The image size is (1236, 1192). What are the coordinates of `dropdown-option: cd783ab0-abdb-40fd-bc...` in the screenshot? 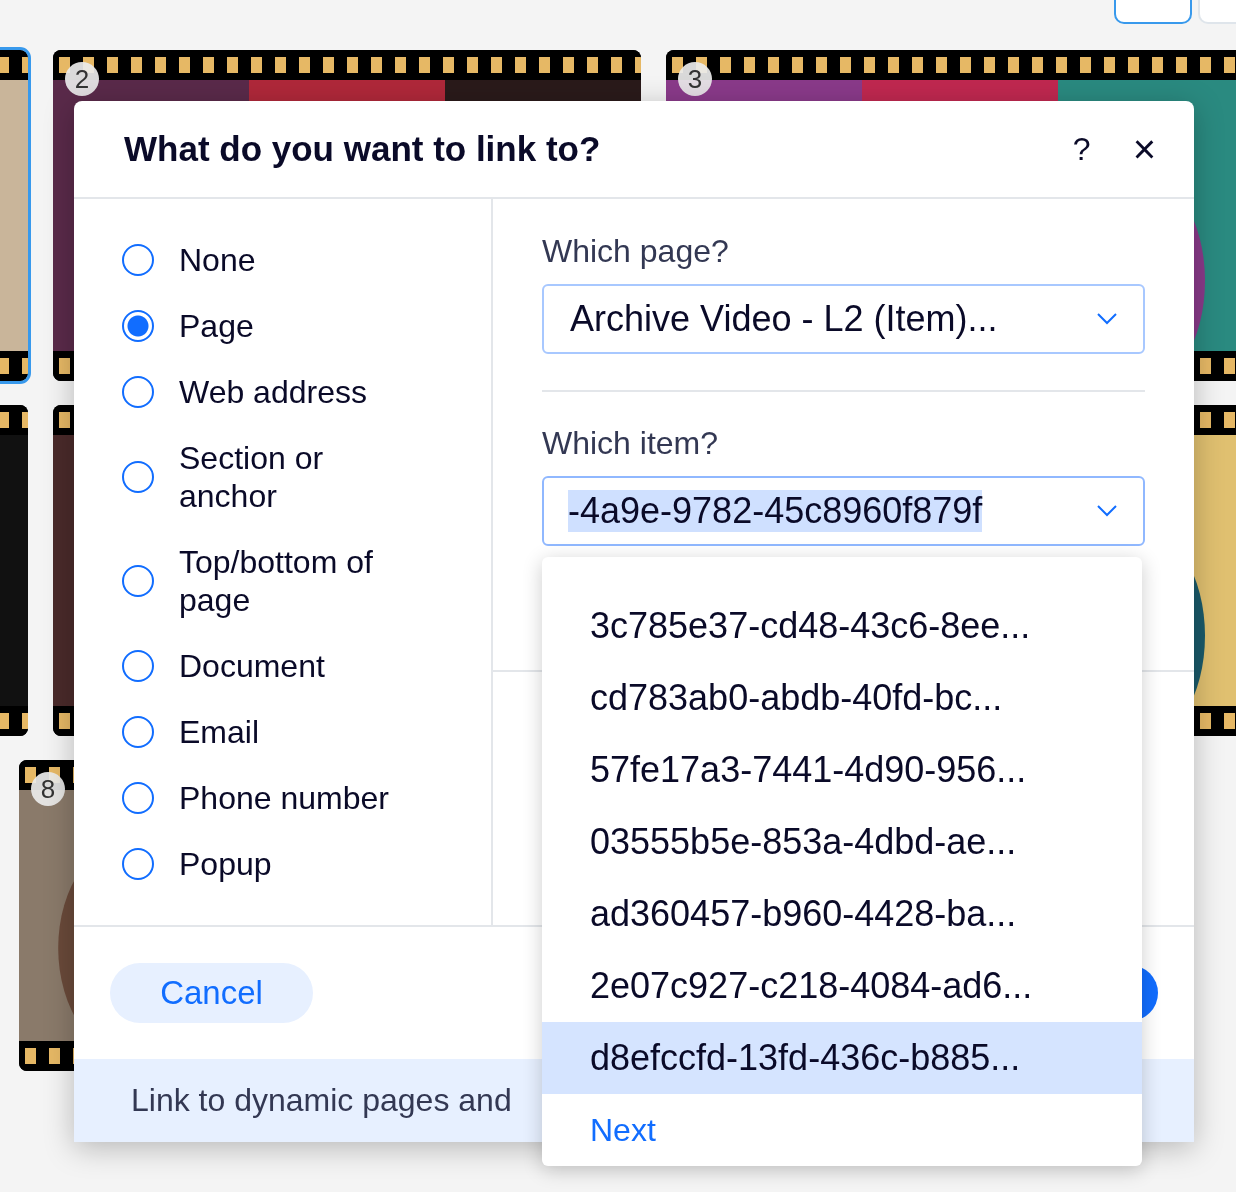 It's located at (842, 698).